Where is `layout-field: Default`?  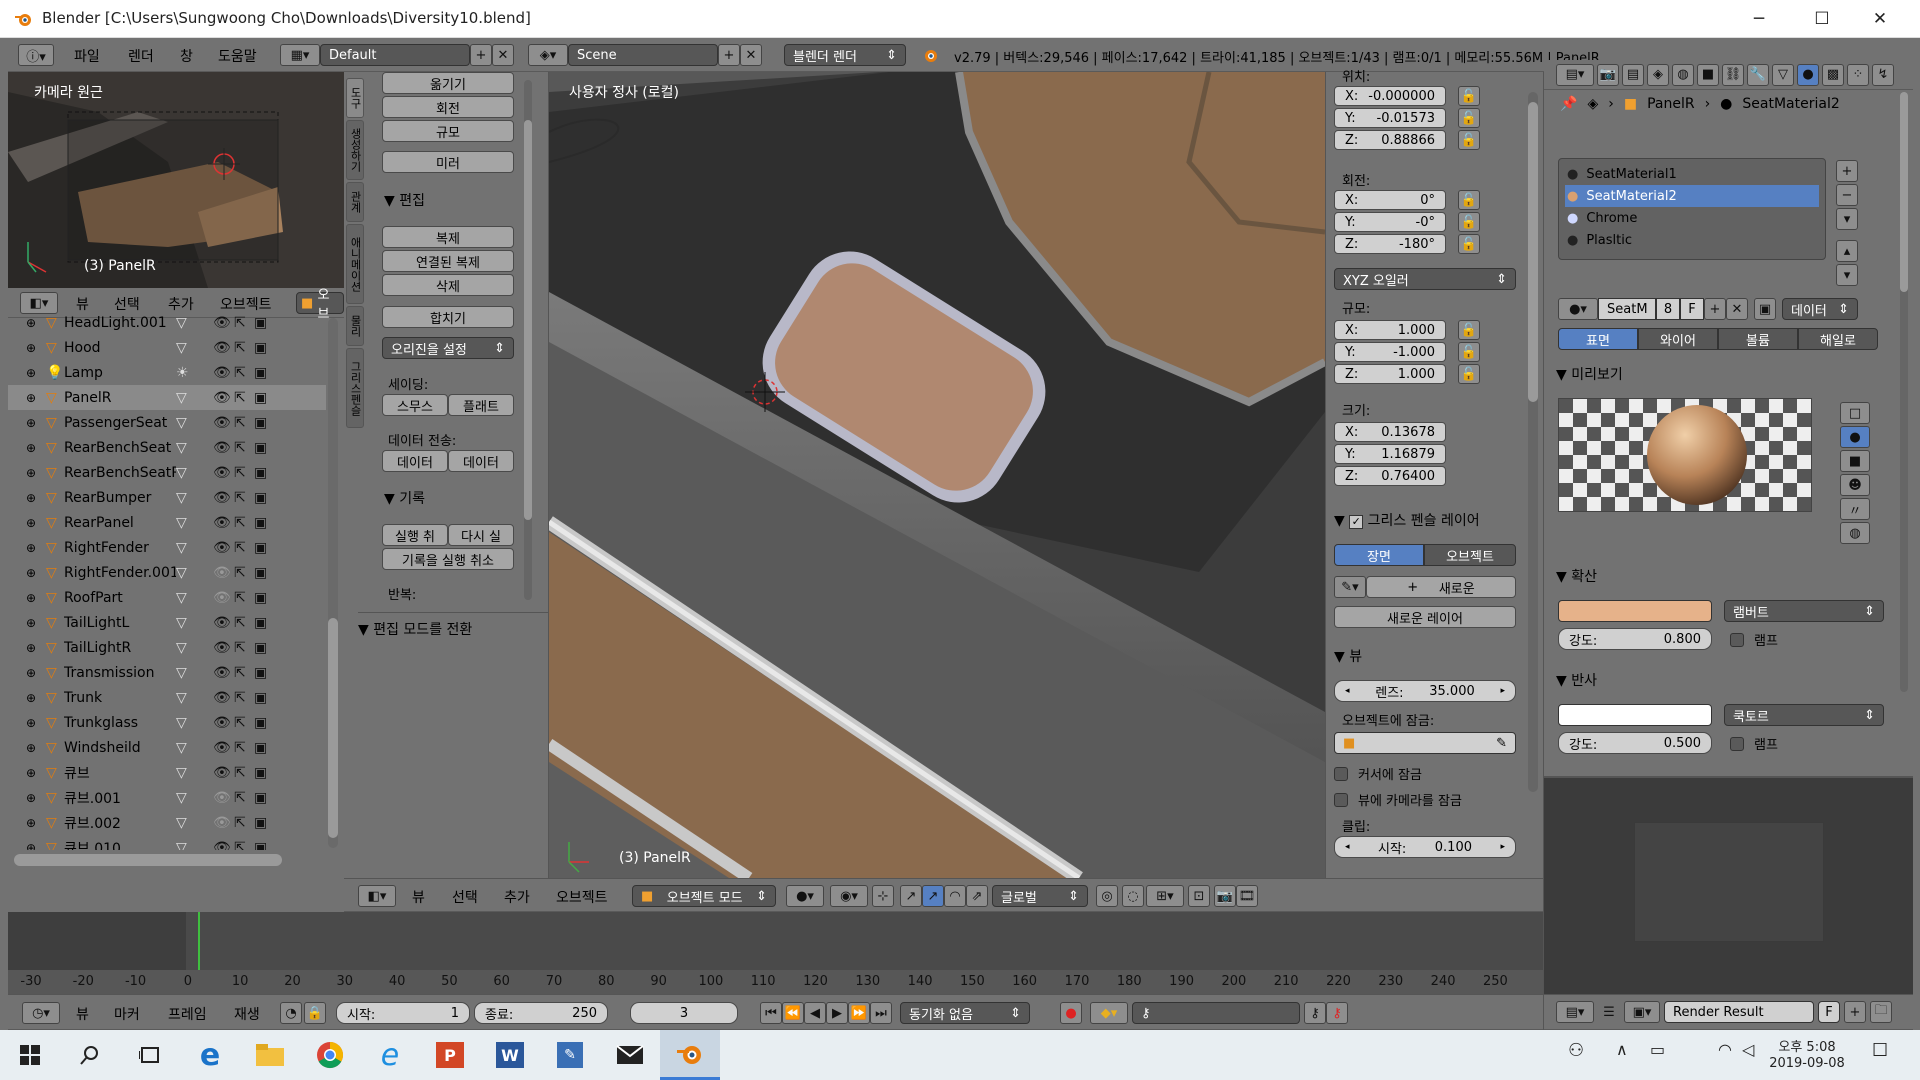 layout-field: Default is located at coordinates (395, 55).